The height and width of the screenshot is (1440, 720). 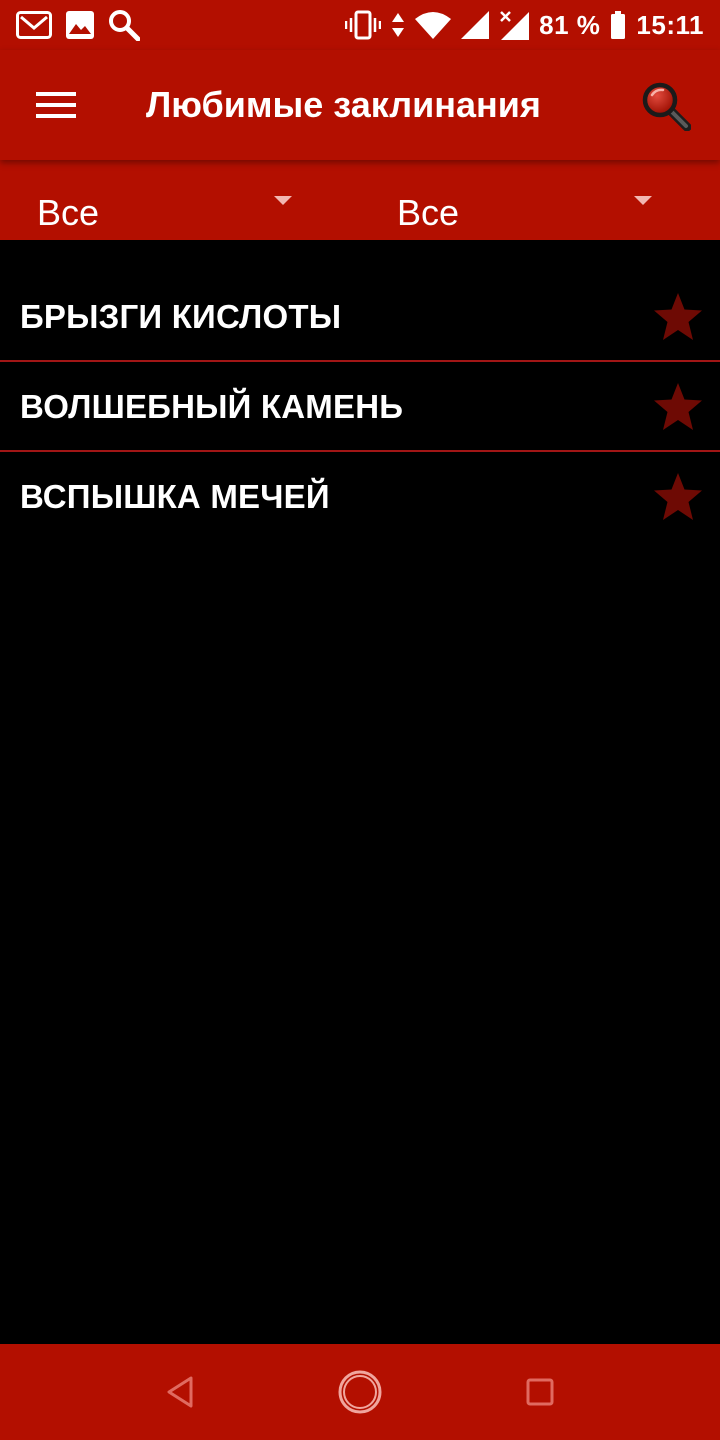 What do you see at coordinates (433, 25) in the screenshot?
I see `wifi-icon` at bounding box center [433, 25].